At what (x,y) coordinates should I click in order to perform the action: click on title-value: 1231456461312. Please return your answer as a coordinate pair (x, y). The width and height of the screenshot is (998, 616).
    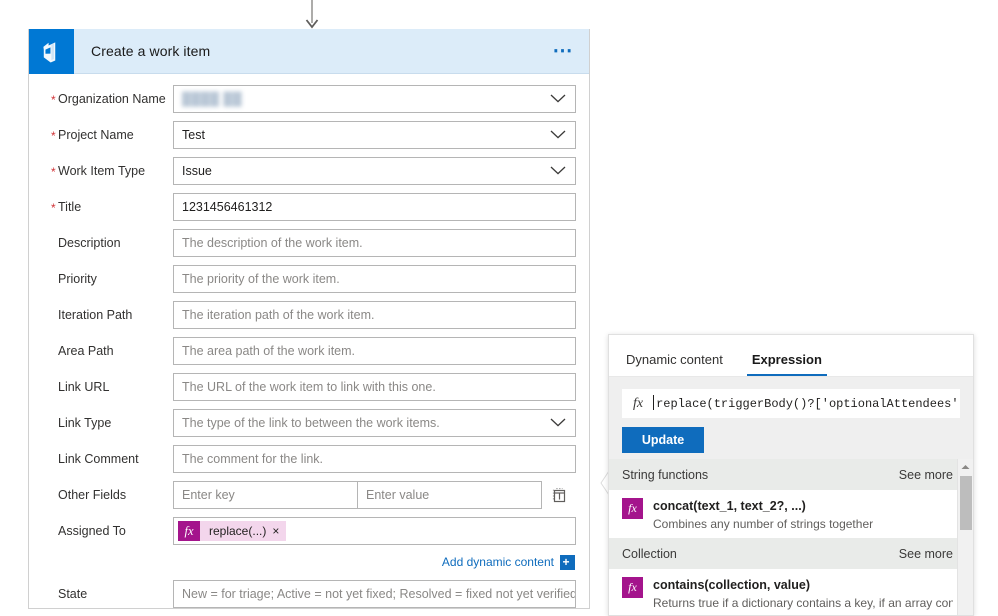
    Looking at the image, I should click on (227, 207).